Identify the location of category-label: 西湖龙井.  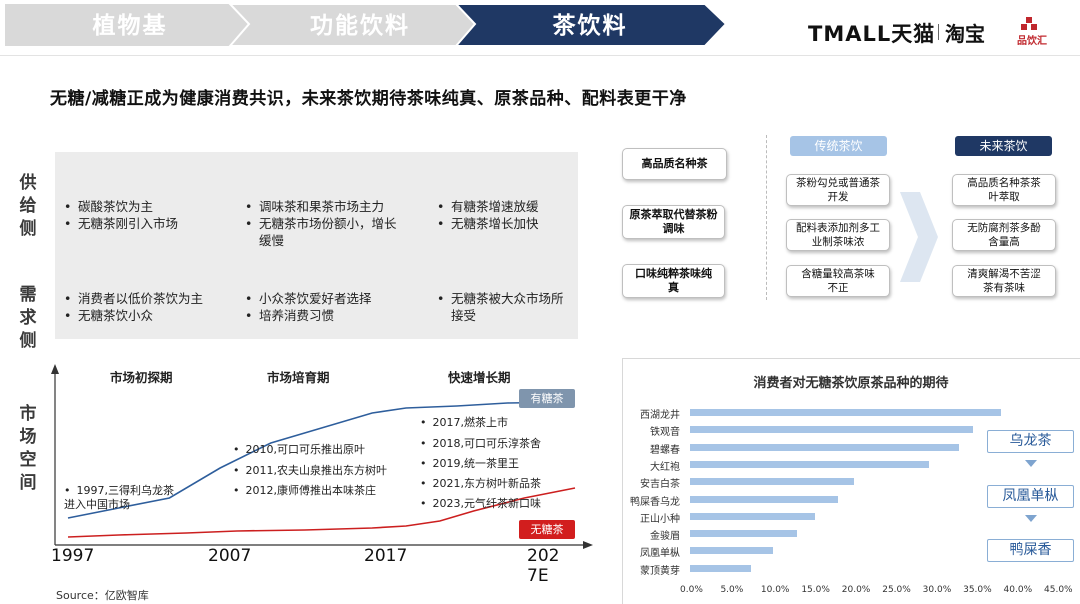
(660, 415).